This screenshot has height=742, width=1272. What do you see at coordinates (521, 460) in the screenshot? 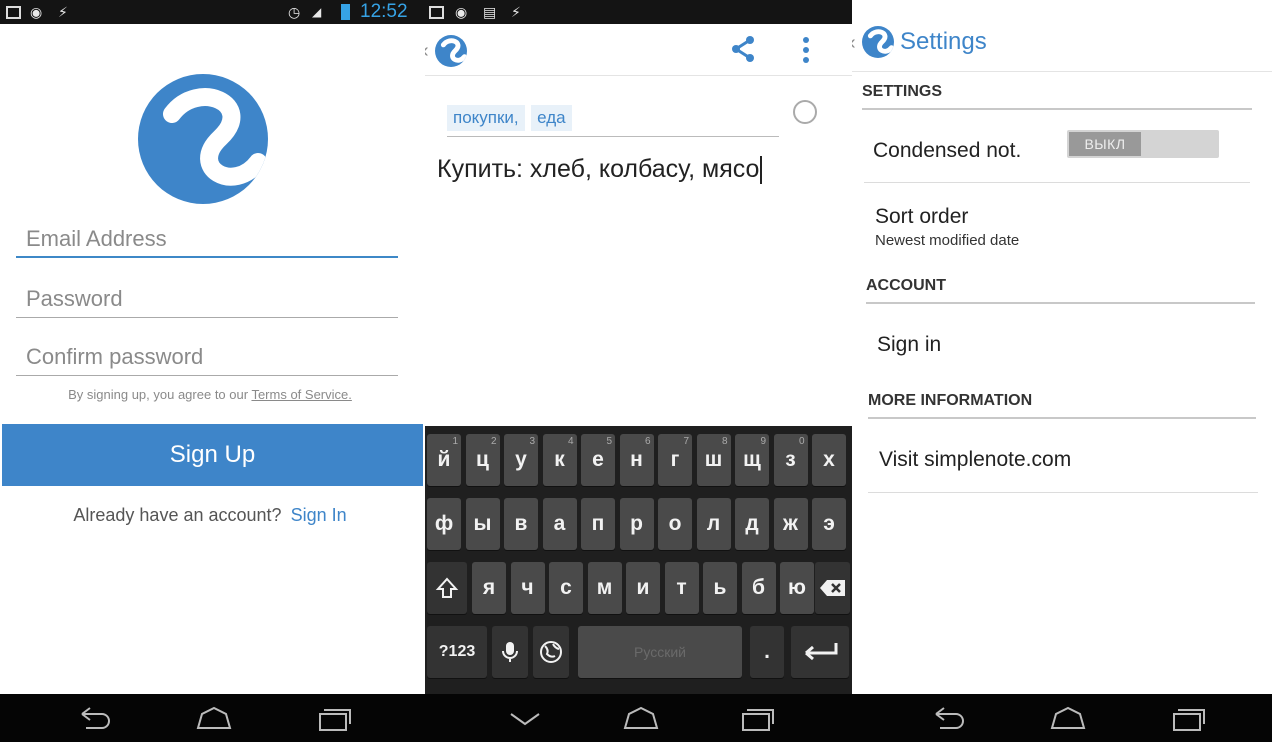
I see `key: у3` at bounding box center [521, 460].